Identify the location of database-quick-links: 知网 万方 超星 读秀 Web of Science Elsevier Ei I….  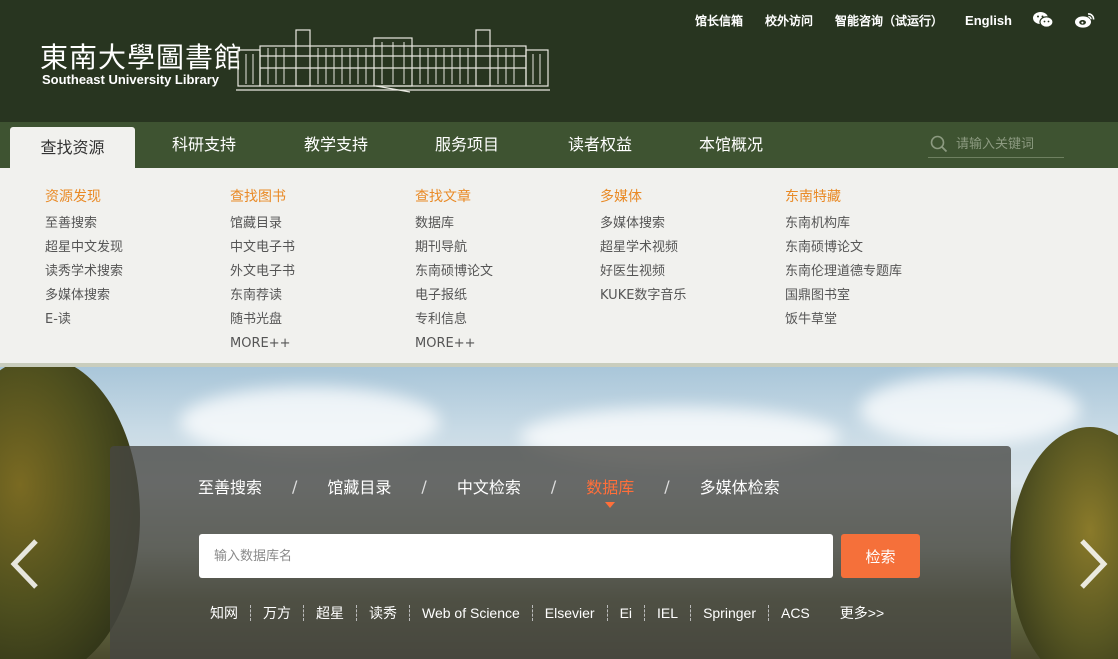
(547, 613).